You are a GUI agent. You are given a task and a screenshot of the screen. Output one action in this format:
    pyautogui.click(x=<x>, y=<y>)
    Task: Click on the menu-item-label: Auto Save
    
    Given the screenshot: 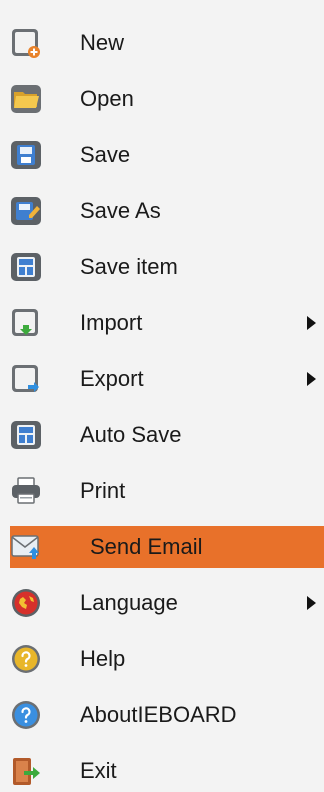 What is the action you would take?
    pyautogui.click(x=131, y=434)
    